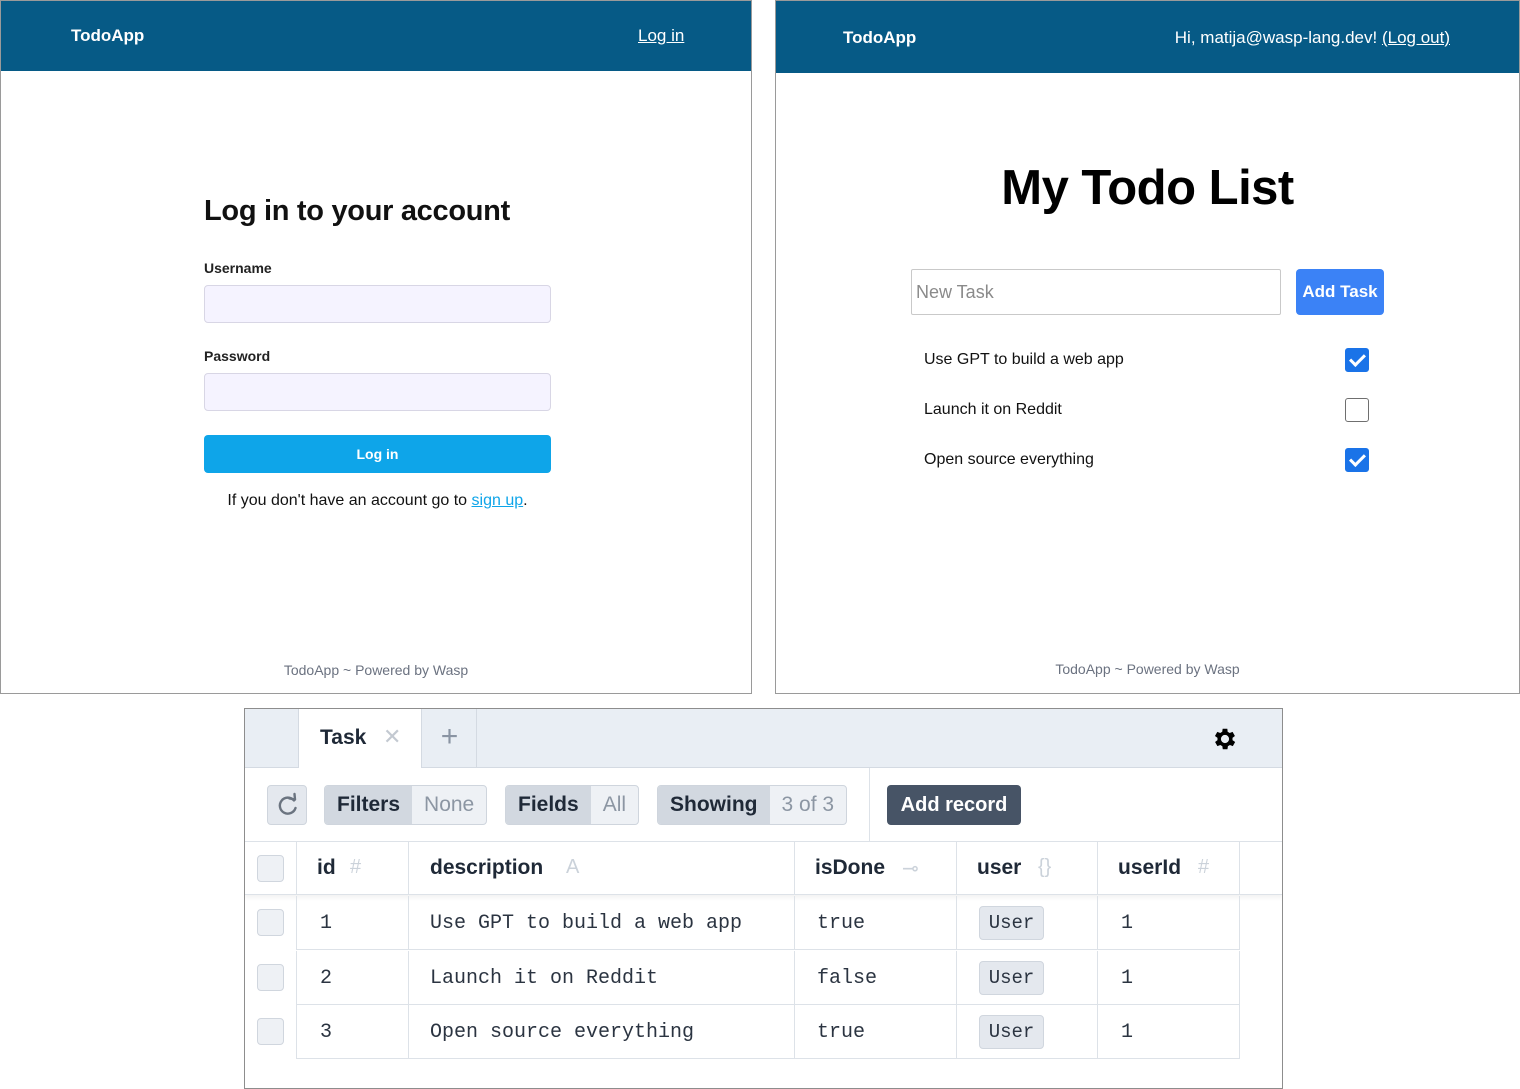 This screenshot has height=1089, width=1520. What do you see at coordinates (1340, 292) in the screenshot?
I see `add-task-button: Add Task` at bounding box center [1340, 292].